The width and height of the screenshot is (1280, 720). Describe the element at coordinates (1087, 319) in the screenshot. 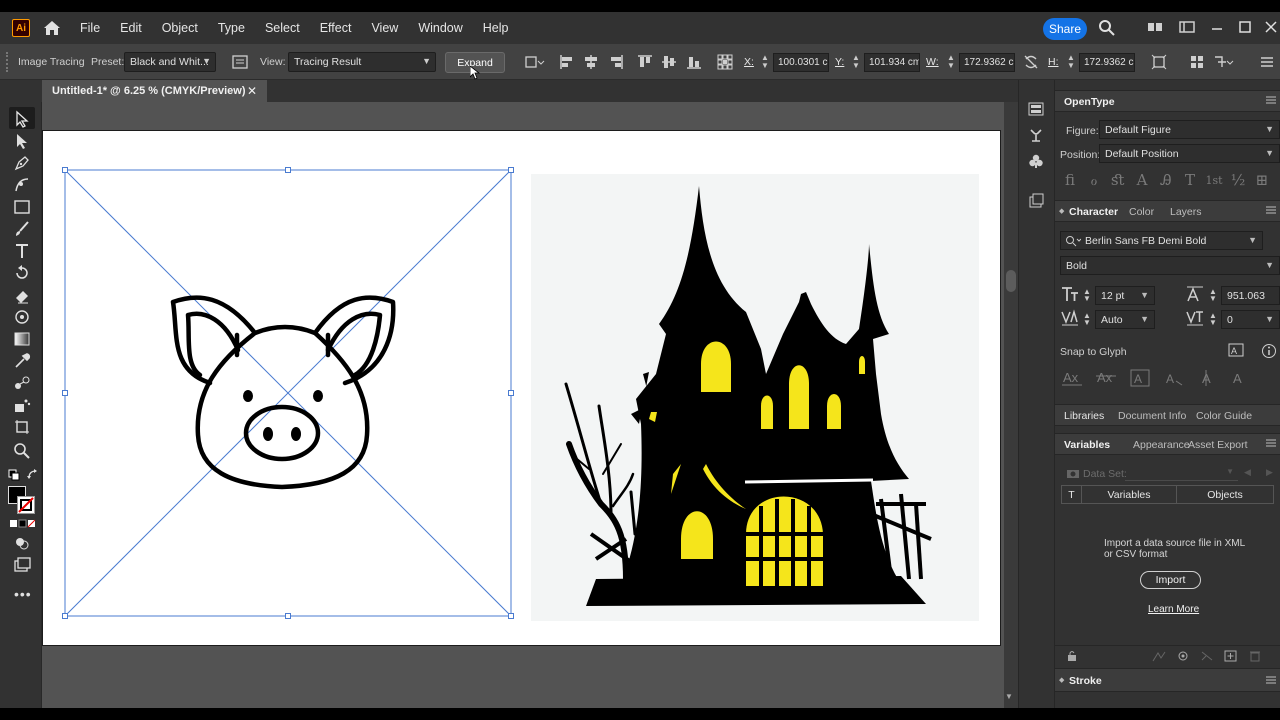

I see `kerning-stepper-icon: ▲ ▼` at that location.